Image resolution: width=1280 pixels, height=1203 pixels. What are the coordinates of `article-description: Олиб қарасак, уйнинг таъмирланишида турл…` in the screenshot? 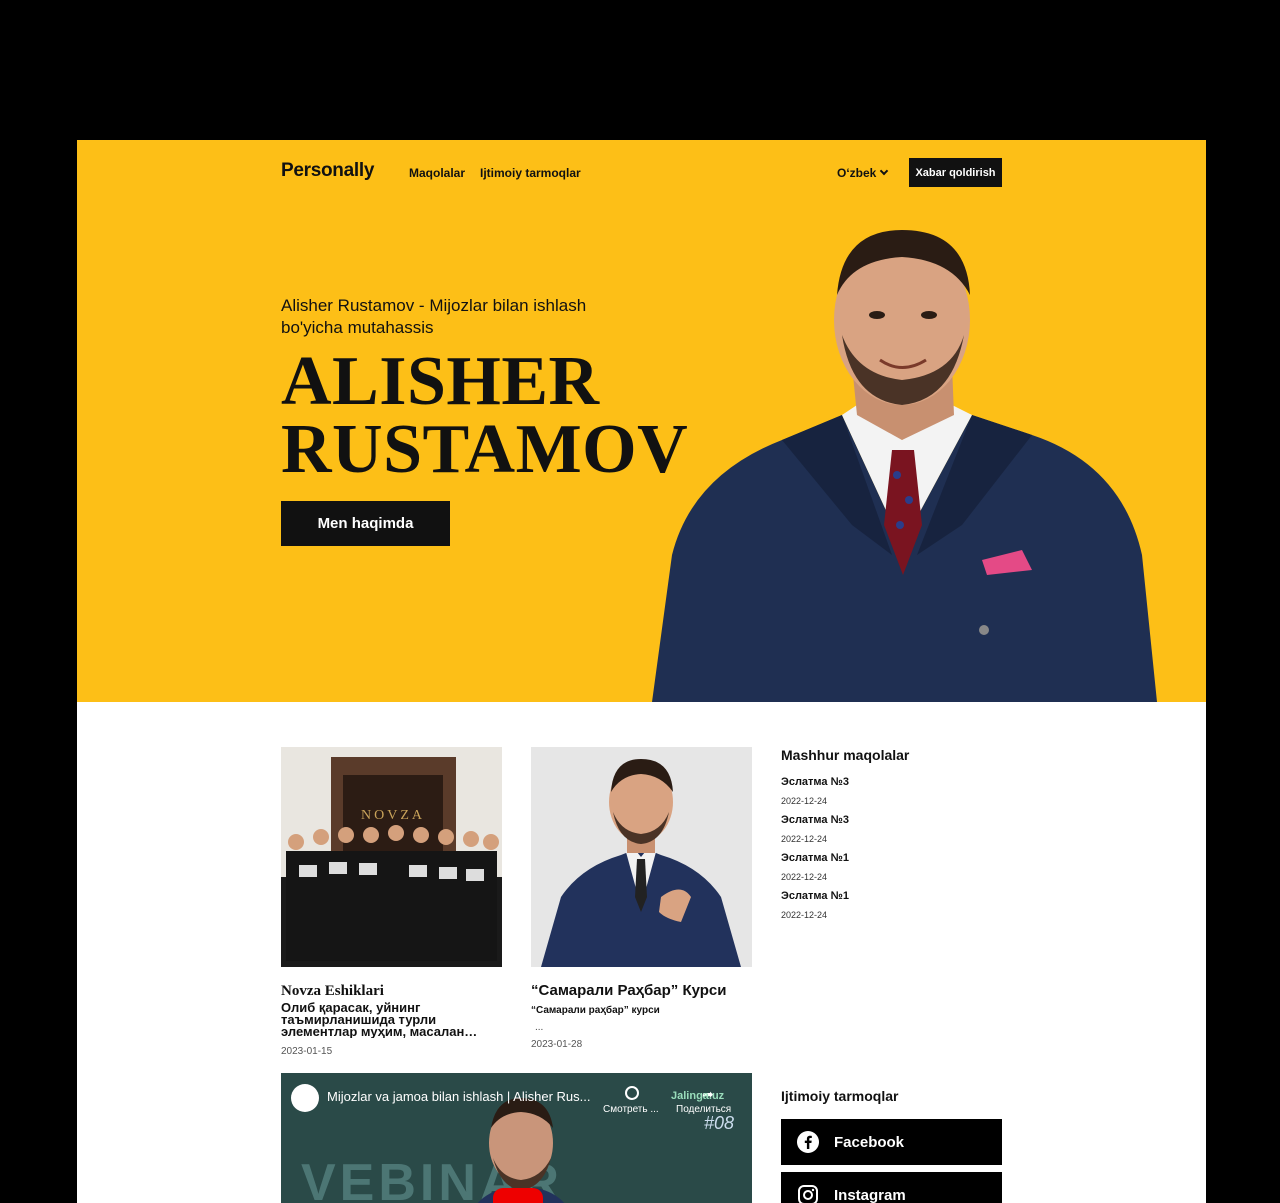 It's located at (379, 1020).